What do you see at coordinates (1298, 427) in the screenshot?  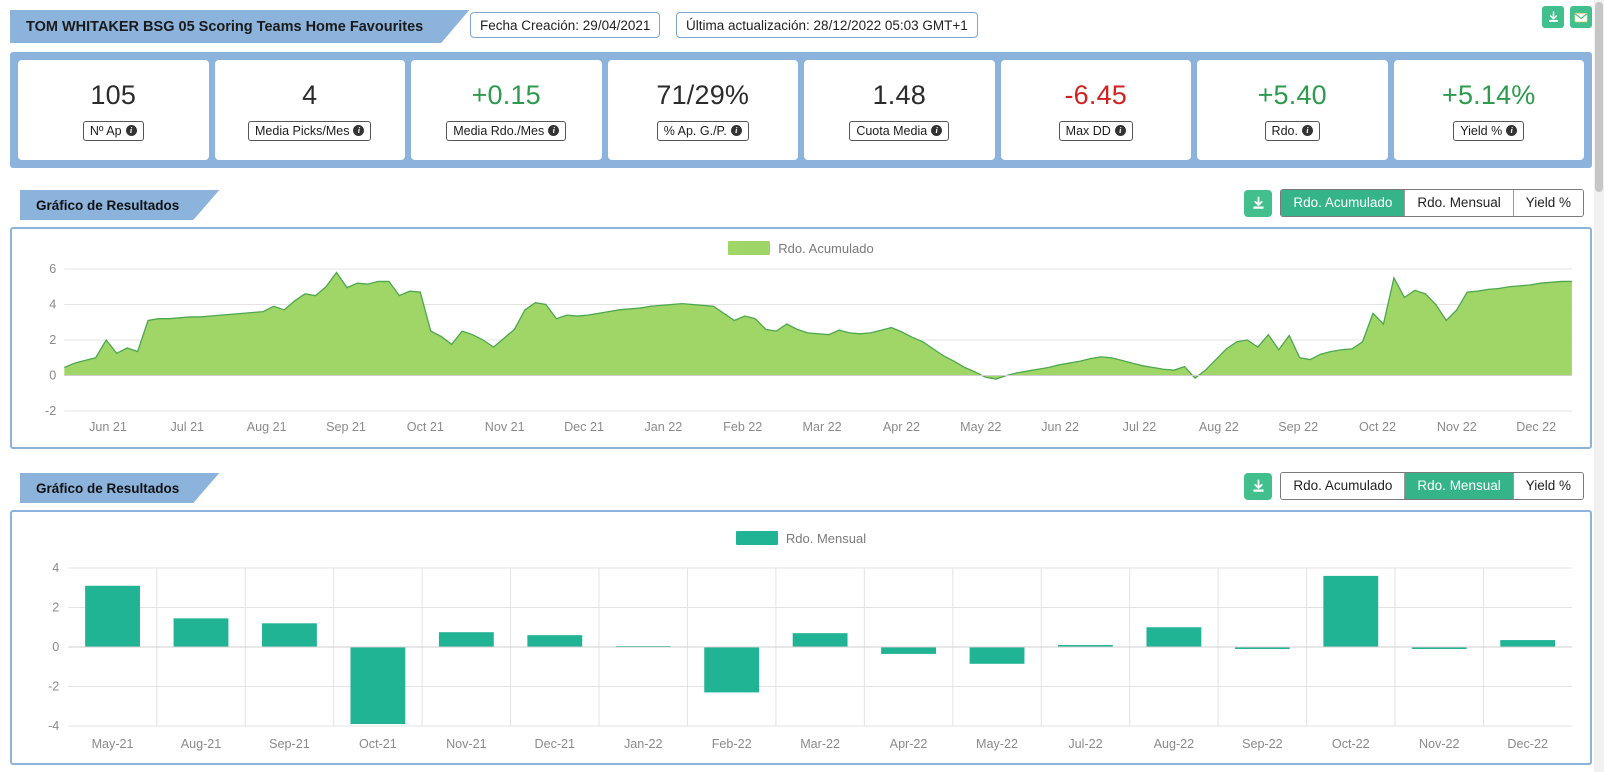 I see `svg-text: Sep 22` at bounding box center [1298, 427].